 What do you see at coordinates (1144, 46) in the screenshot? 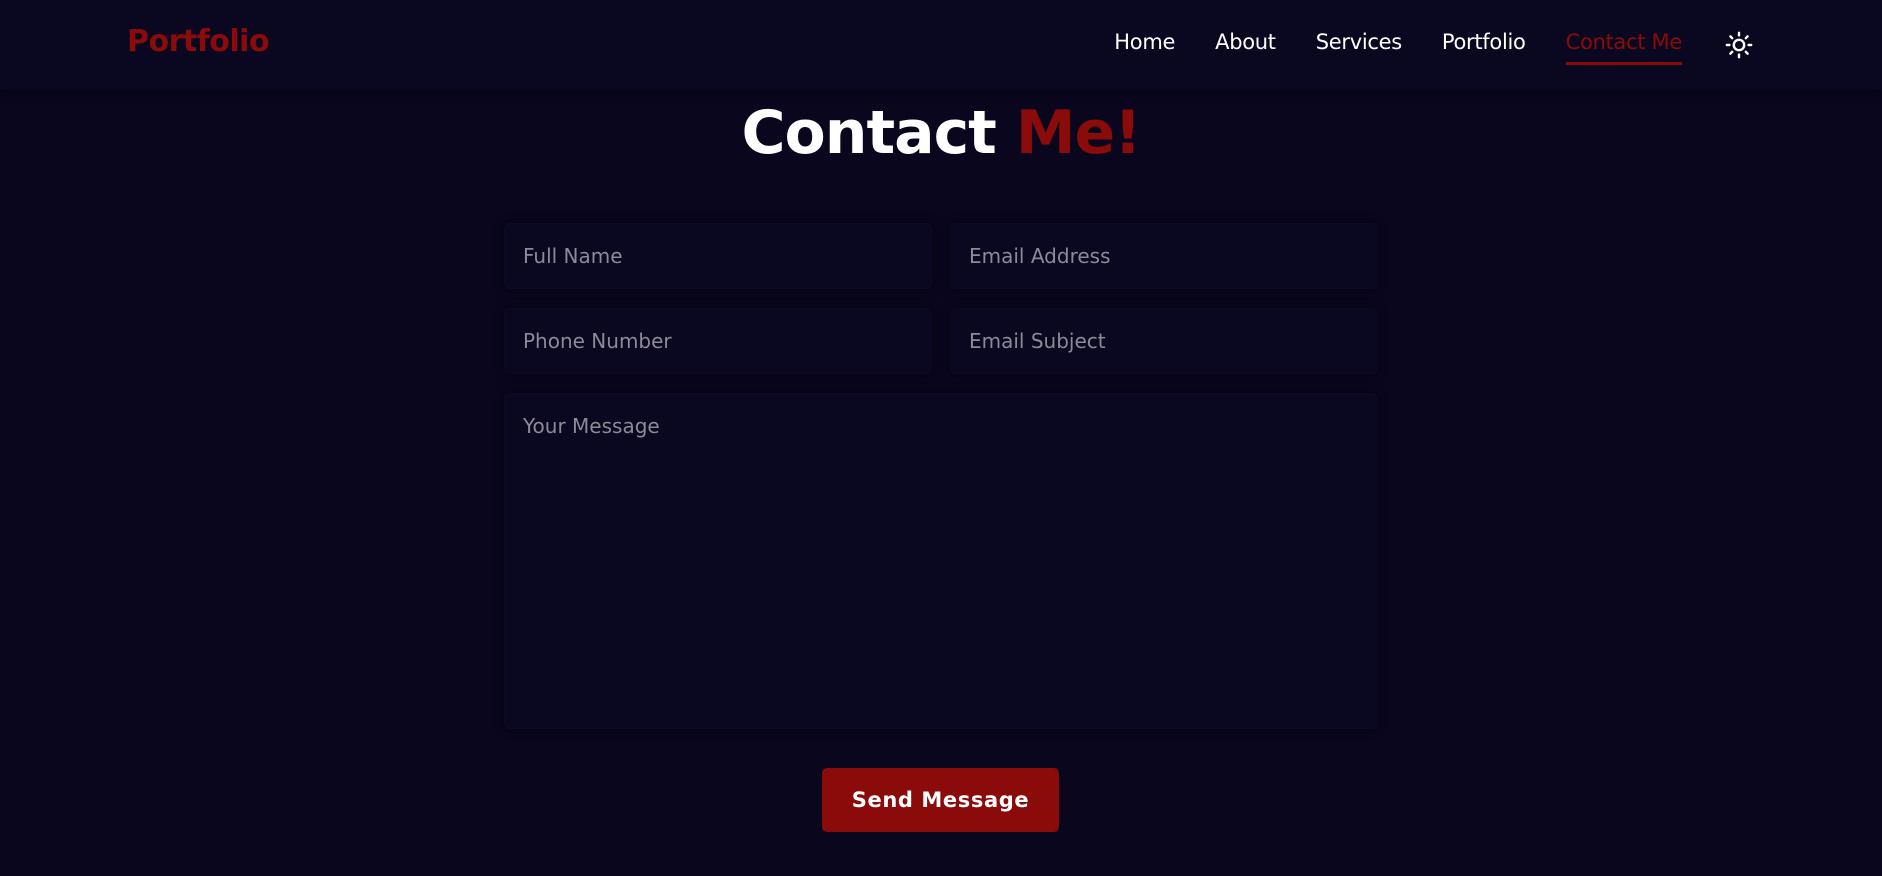
I see `nav-link-home: Home` at bounding box center [1144, 46].